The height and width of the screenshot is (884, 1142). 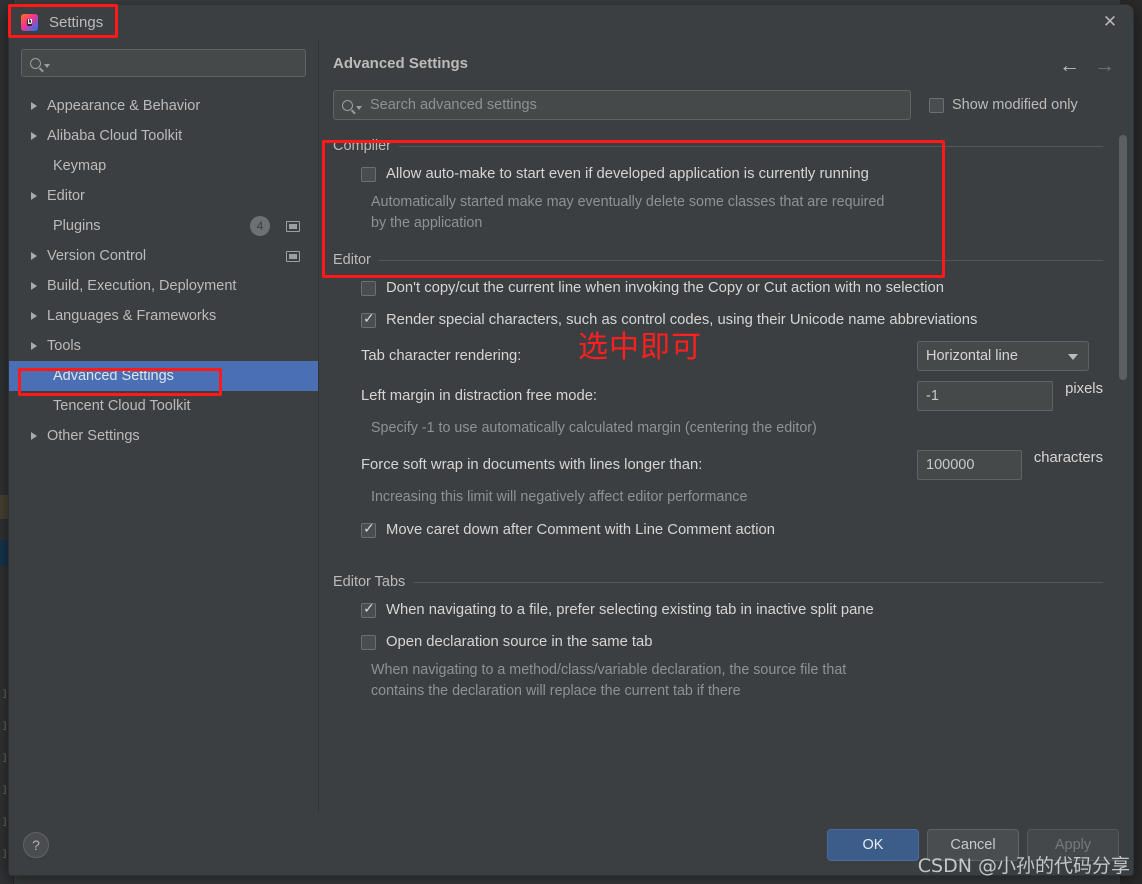 I want to click on apply-button: Apply, so click(x=1073, y=844).